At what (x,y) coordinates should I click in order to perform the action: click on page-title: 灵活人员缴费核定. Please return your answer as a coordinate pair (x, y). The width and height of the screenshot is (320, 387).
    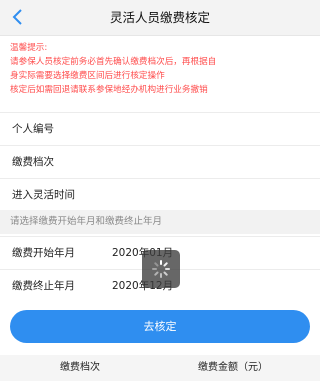
    Looking at the image, I should click on (159, 17).